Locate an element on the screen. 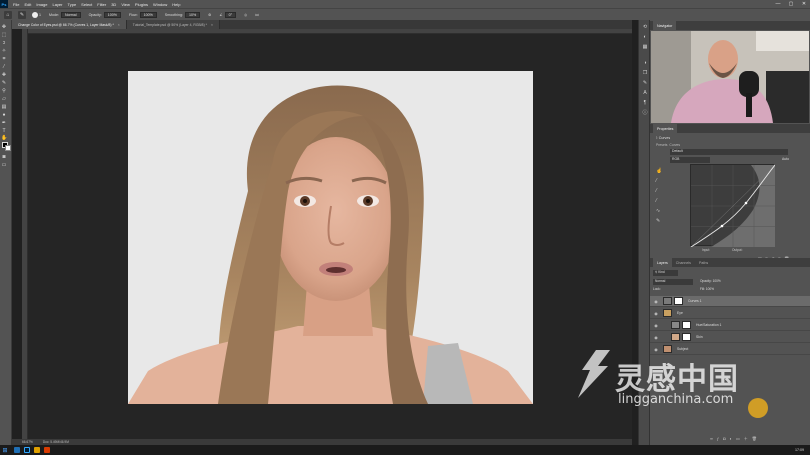  clone-stamp-tool-icon: ⚲ is located at coordinates (4, 91).